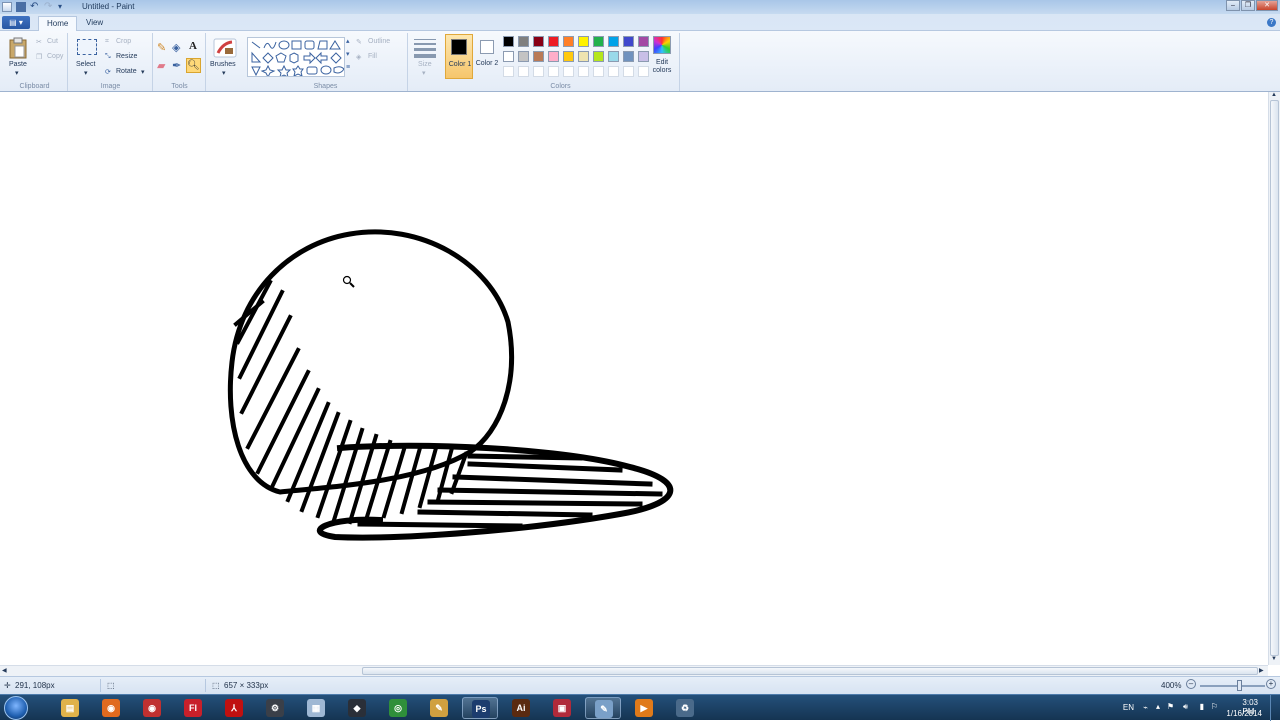 This screenshot has width=1280, height=721. I want to click on scroll-down-icon: ▼, so click(1274, 659).